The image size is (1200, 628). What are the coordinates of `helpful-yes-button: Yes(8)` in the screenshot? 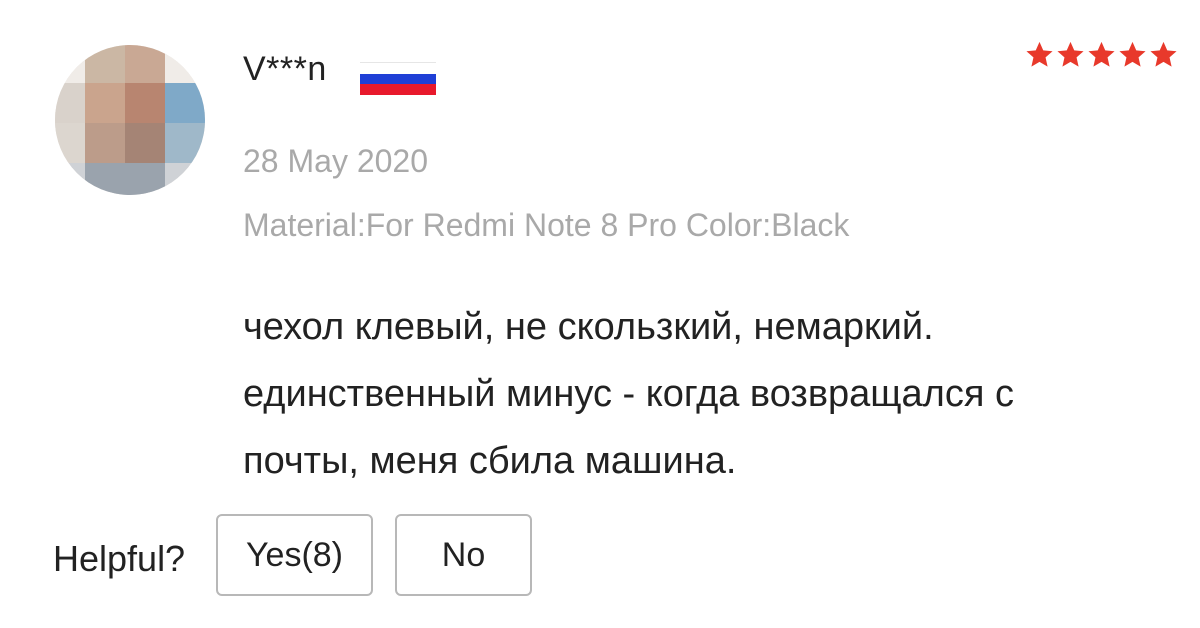 It's located at (294, 555).